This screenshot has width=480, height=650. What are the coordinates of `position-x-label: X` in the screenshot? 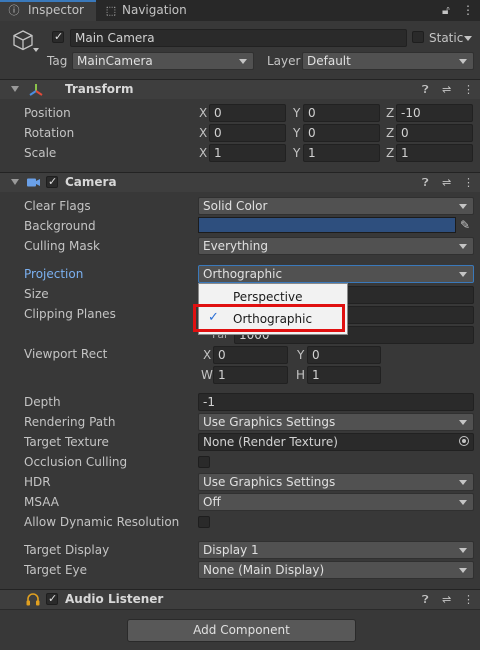 It's located at (203, 113).